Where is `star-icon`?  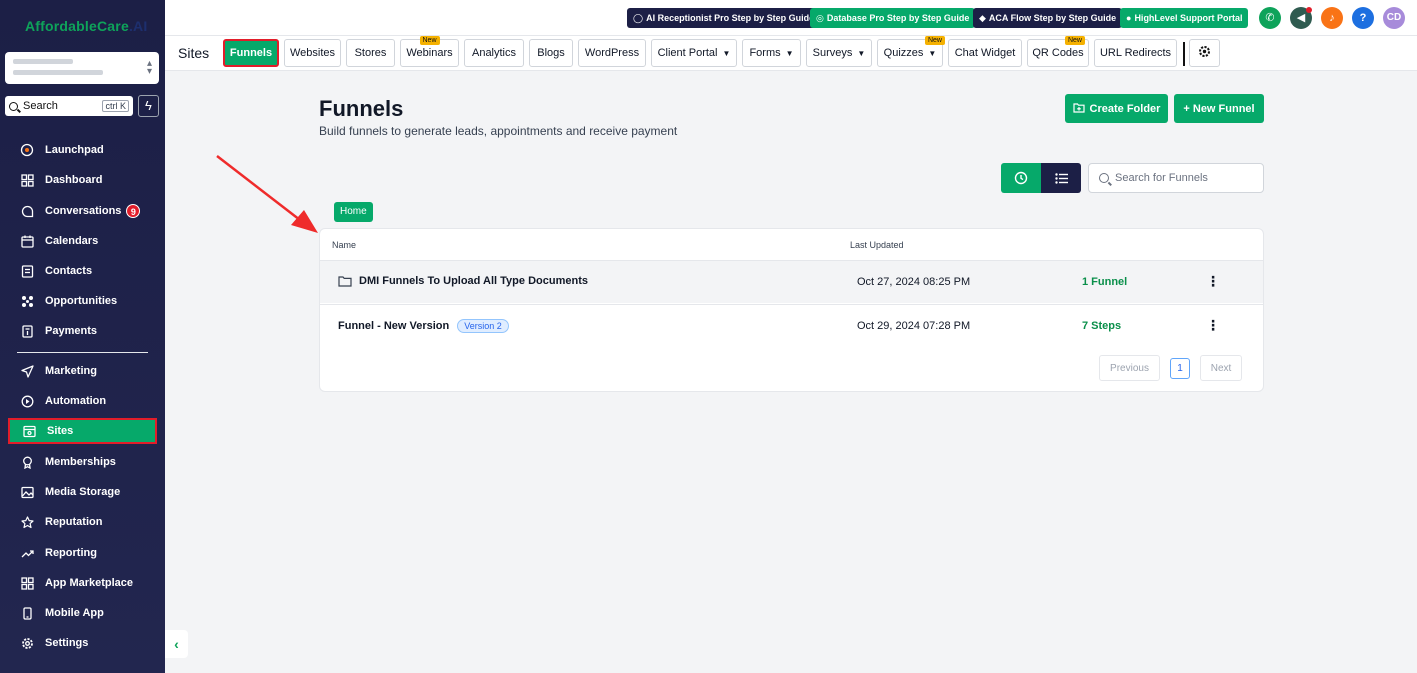
star-icon is located at coordinates (27, 522).